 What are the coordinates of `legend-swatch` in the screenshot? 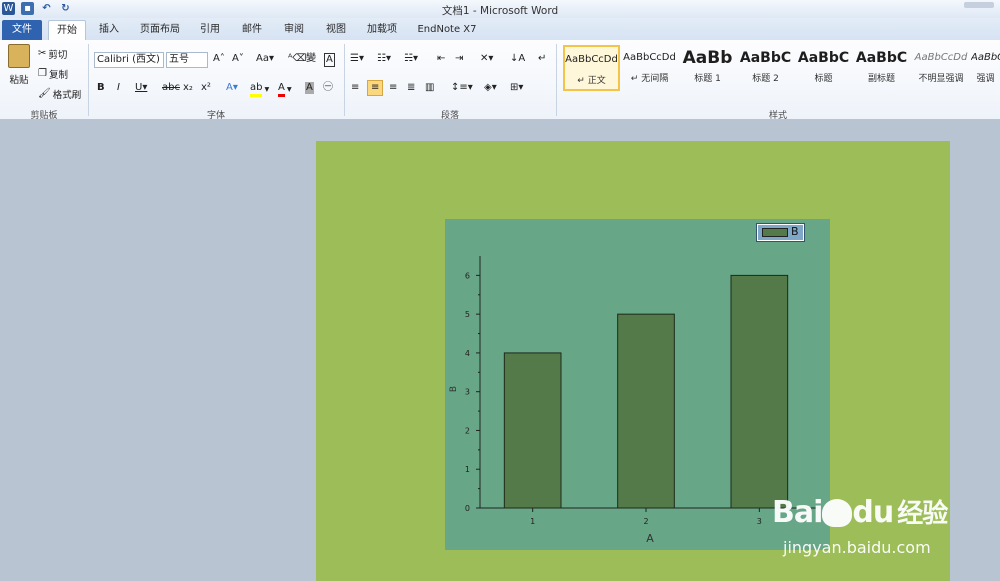 It's located at (775, 232).